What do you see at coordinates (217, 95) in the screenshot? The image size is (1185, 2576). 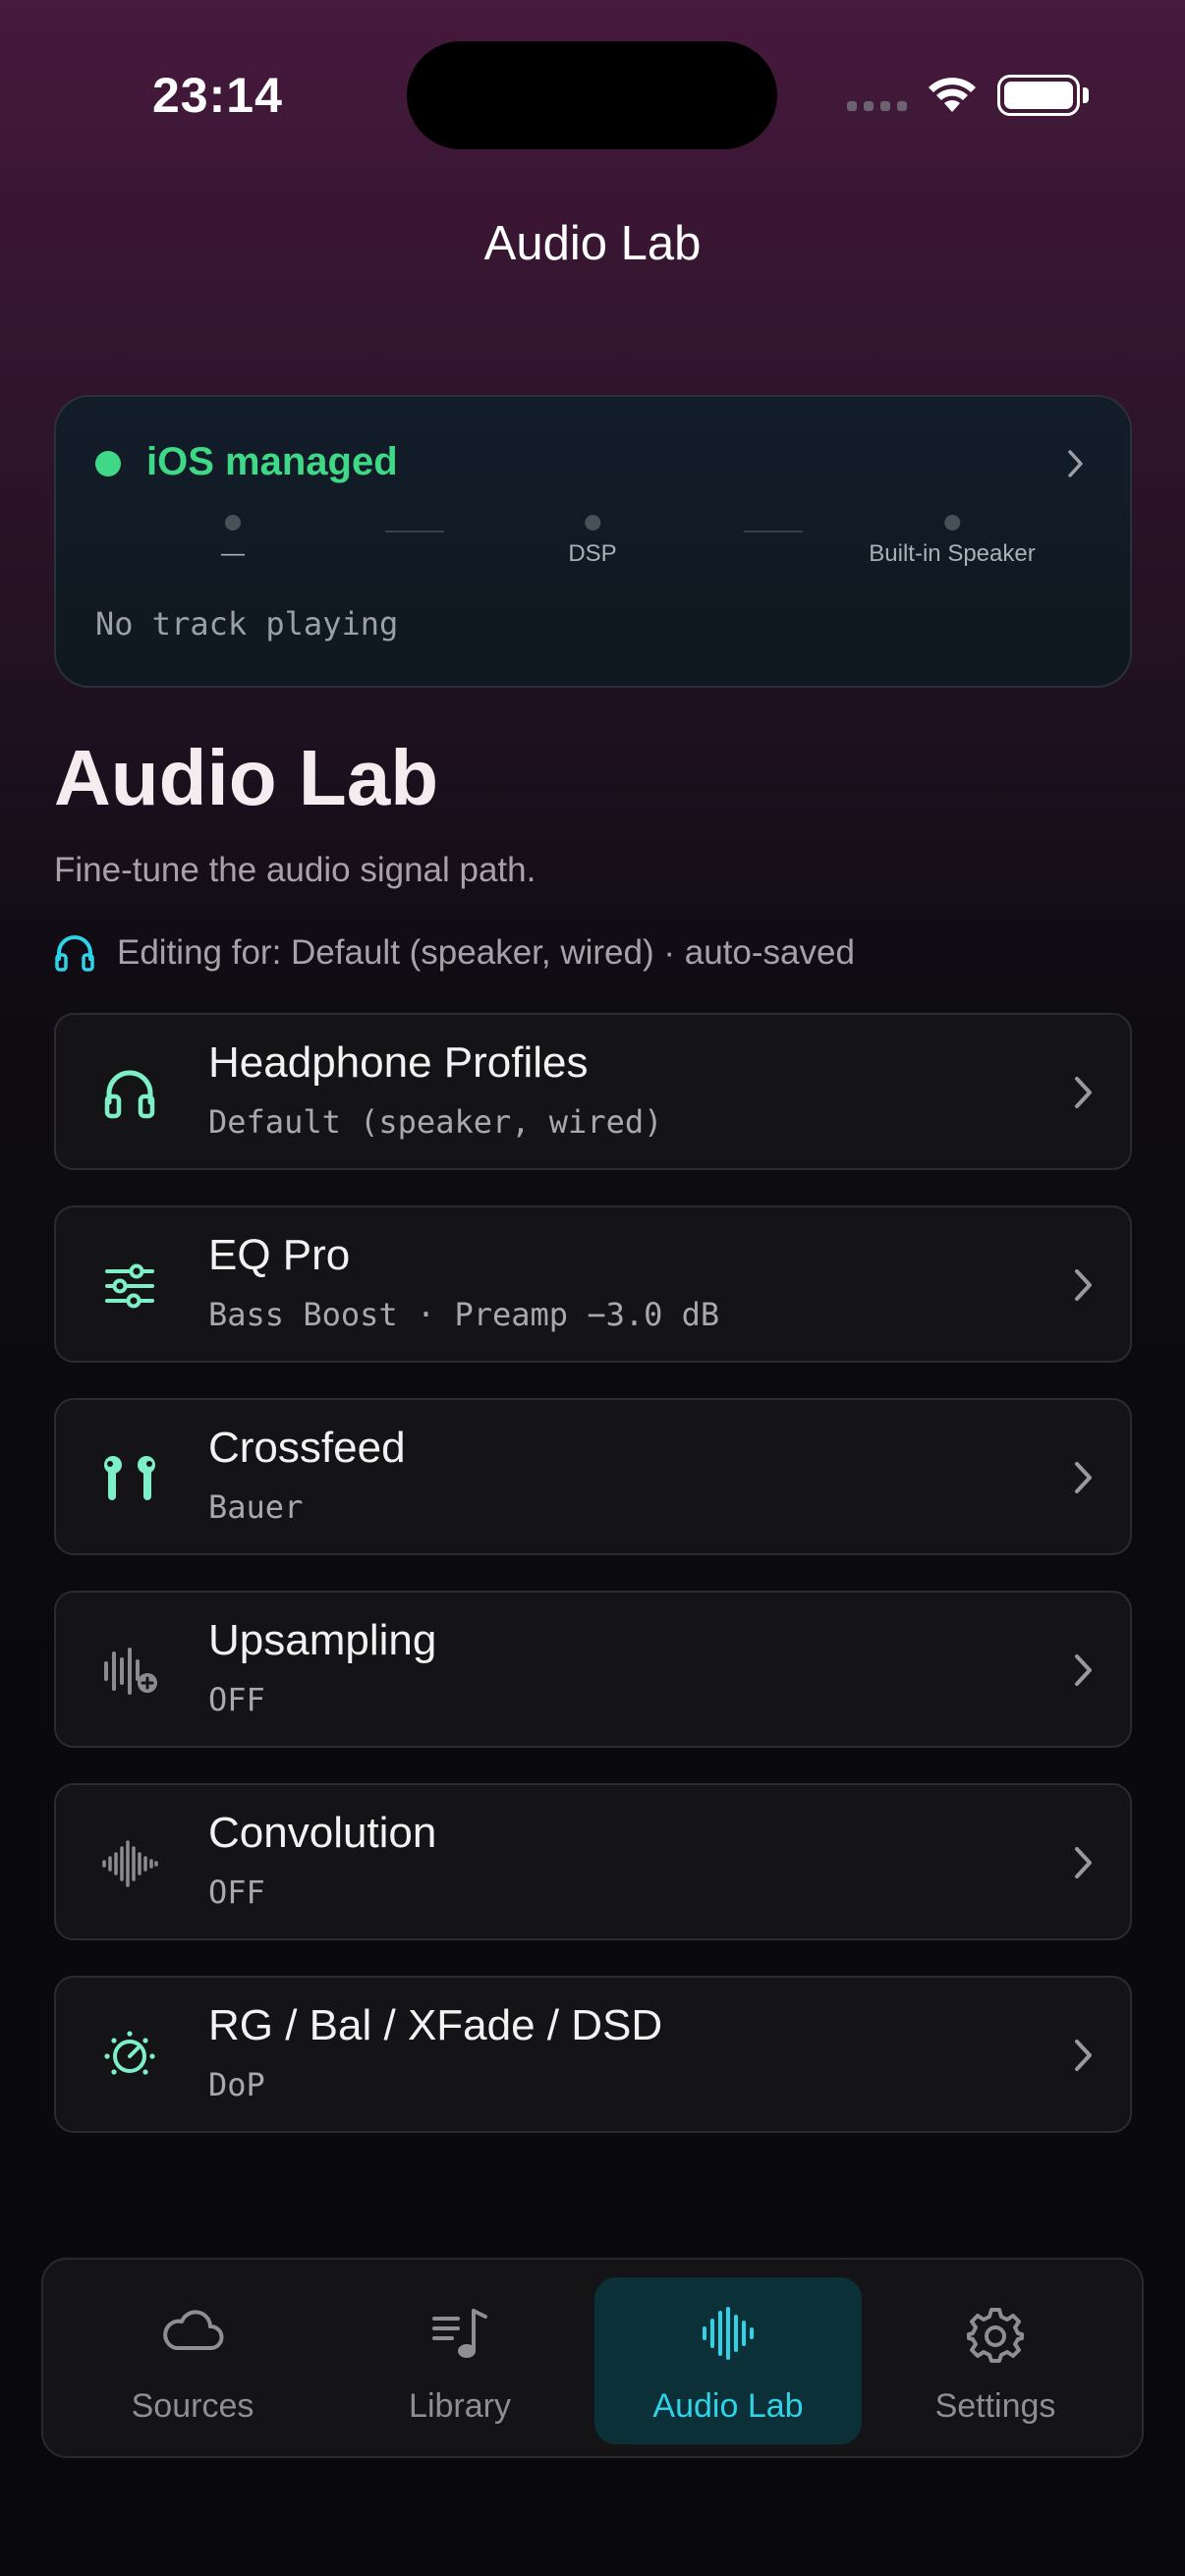 I see `clock: 23:14` at bounding box center [217, 95].